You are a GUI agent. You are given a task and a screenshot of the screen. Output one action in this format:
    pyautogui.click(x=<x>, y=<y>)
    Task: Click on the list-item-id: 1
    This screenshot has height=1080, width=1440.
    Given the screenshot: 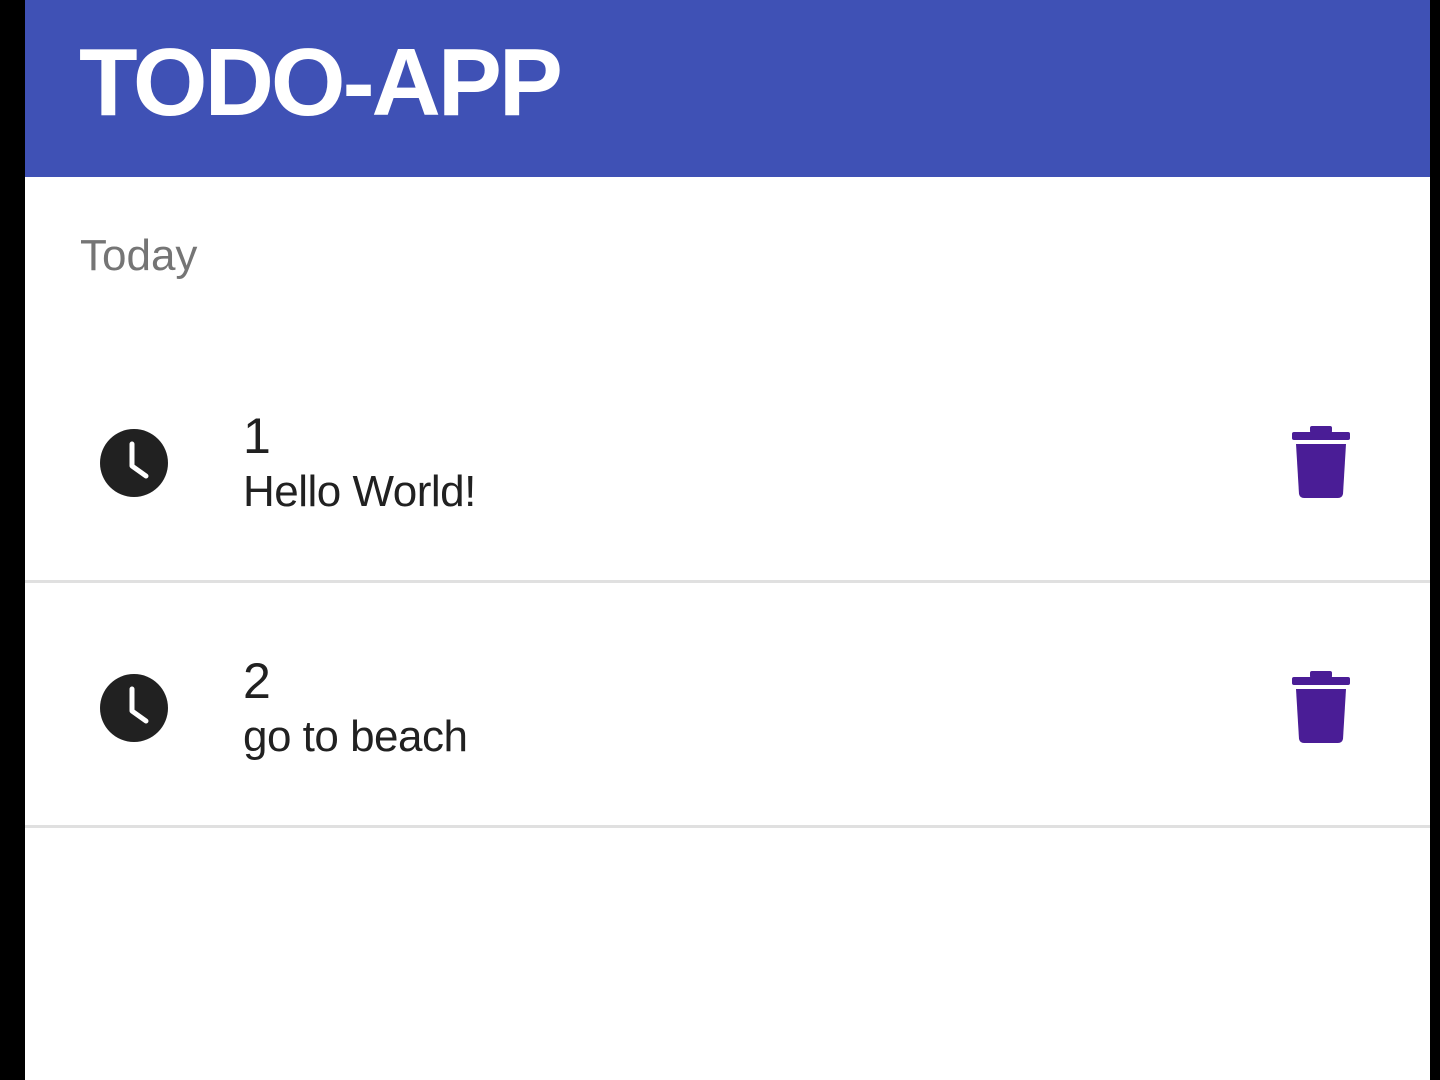 What is the action you would take?
    pyautogui.click(x=257, y=436)
    